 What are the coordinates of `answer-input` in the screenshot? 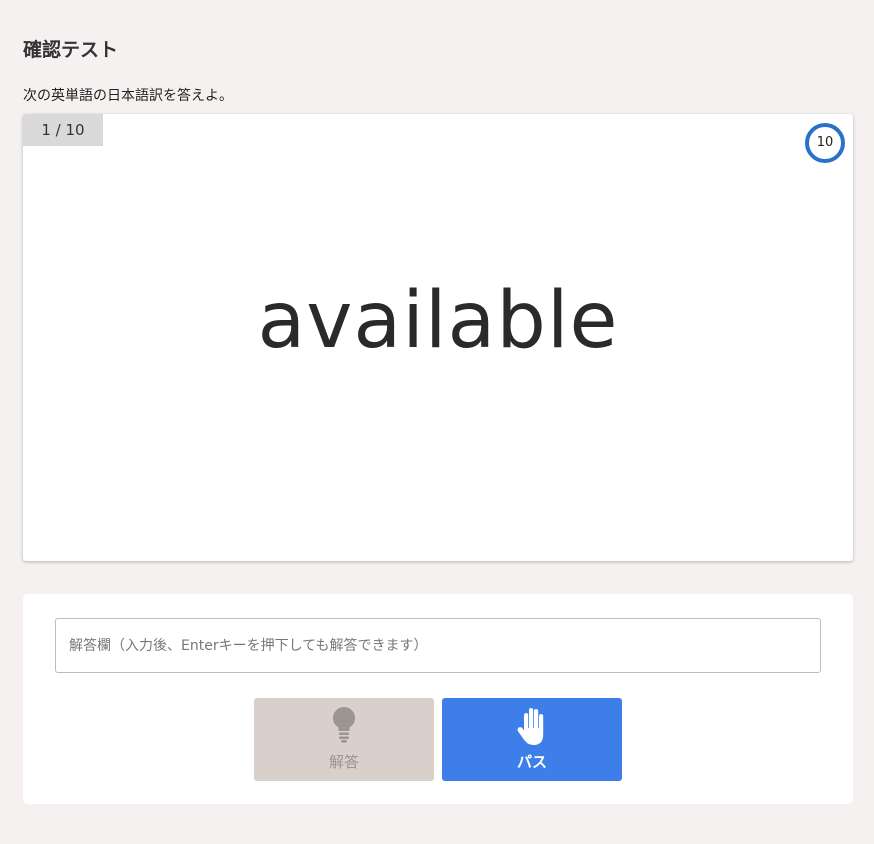 It's located at (438, 645).